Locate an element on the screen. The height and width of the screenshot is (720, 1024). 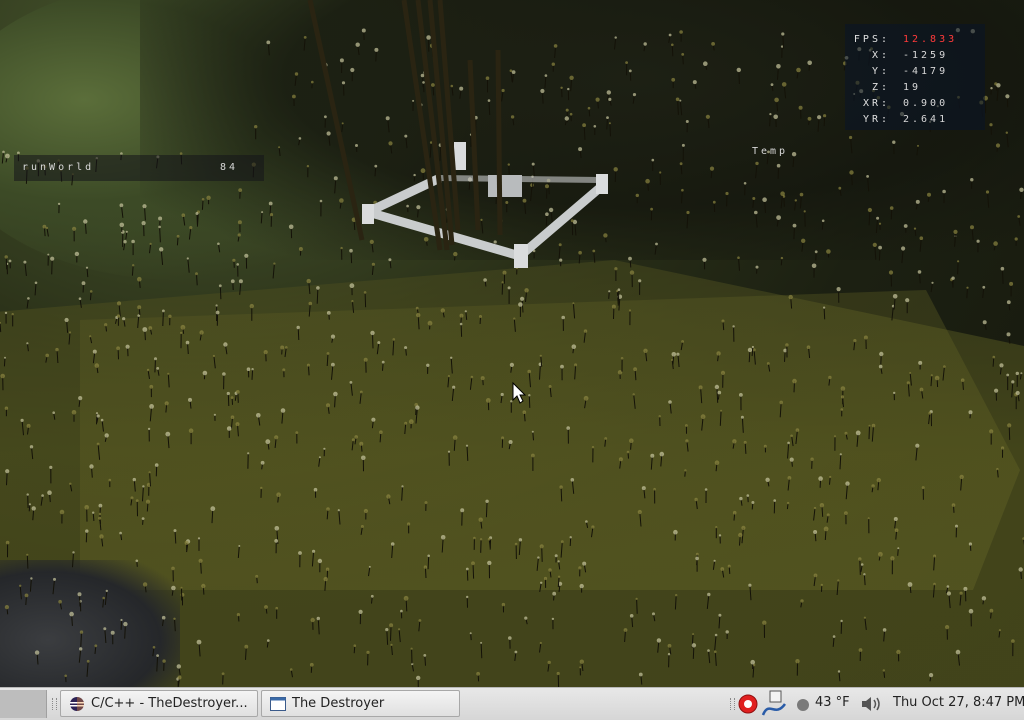
stat-label: X: is located at coordinates (881, 55).